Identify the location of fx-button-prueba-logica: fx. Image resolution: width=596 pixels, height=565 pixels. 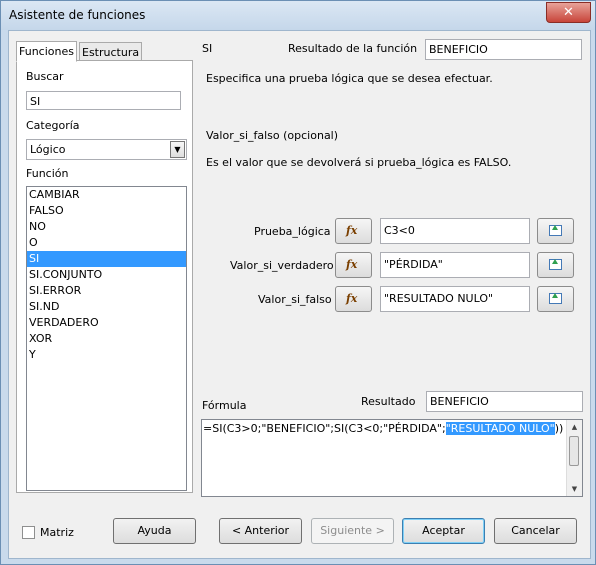
(353, 231).